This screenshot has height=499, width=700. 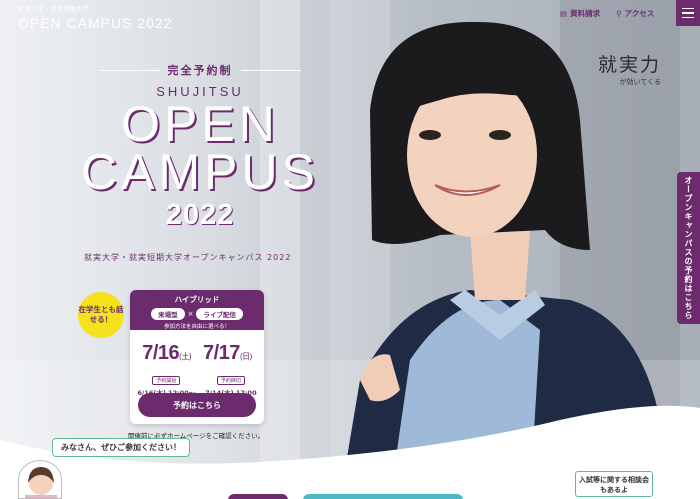 What do you see at coordinates (227, 353) in the screenshot?
I see `date-2: 7/17(日)` at bounding box center [227, 353].